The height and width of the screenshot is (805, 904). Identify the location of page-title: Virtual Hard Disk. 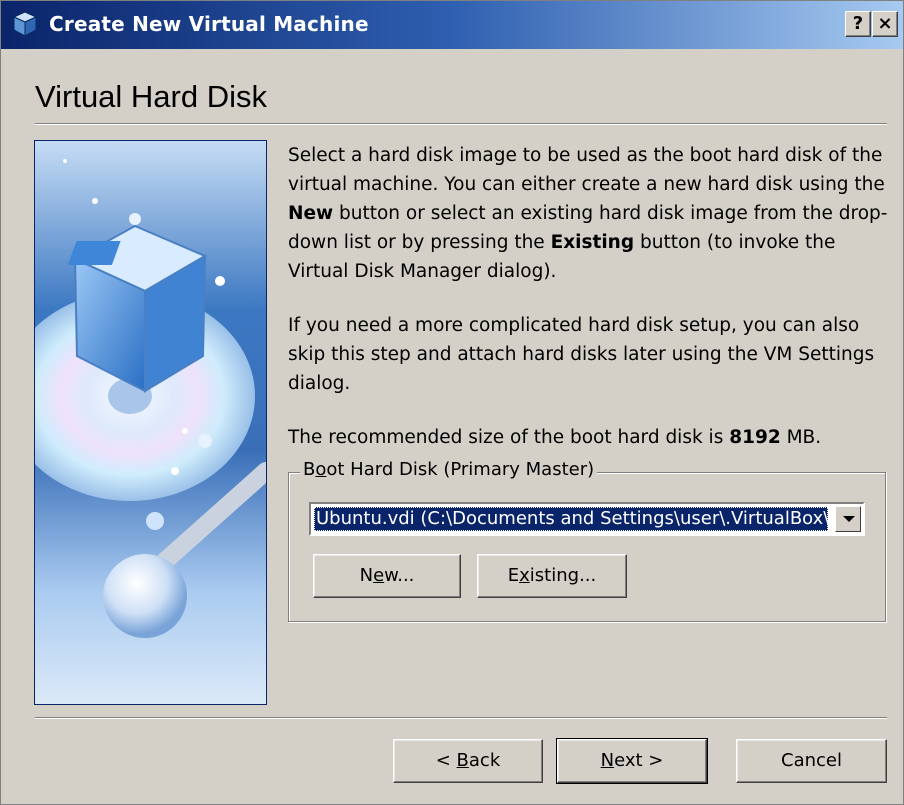
(151, 96).